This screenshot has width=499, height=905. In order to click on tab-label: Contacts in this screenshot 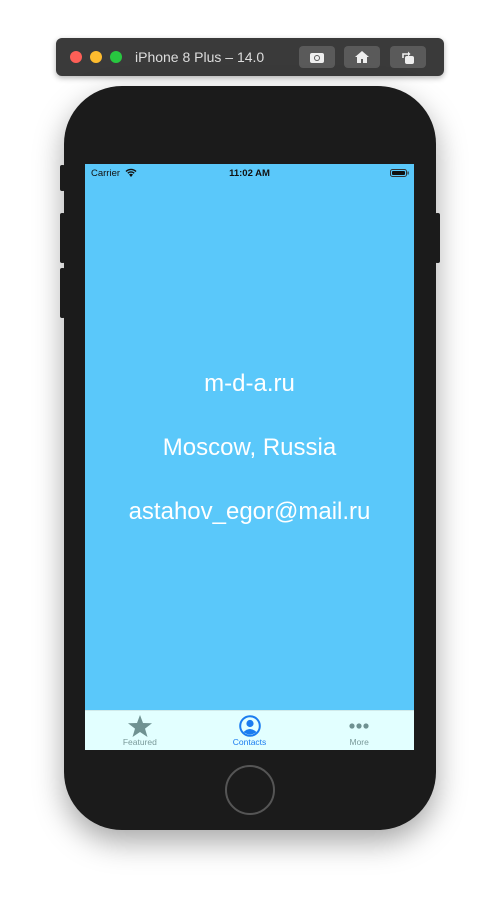, I will do `click(249, 742)`.